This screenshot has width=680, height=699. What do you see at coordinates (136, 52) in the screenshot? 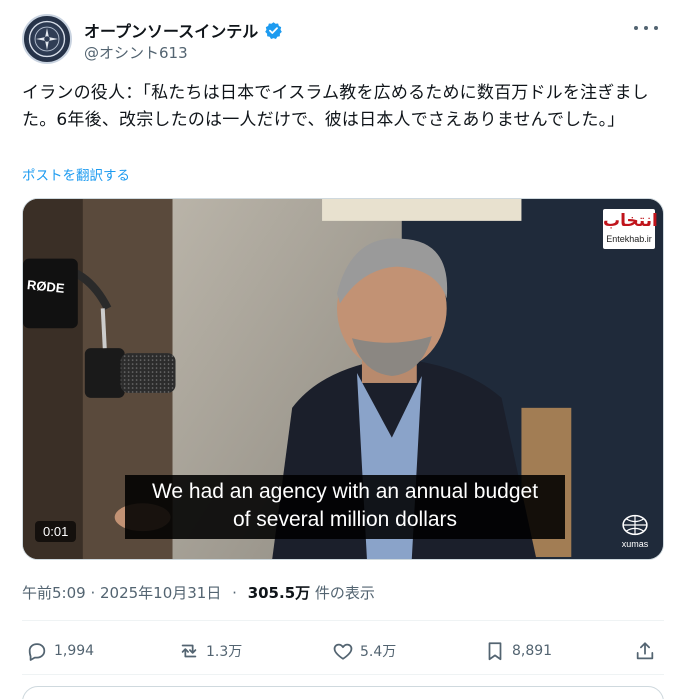
I see `author-handle: @オシント613` at bounding box center [136, 52].